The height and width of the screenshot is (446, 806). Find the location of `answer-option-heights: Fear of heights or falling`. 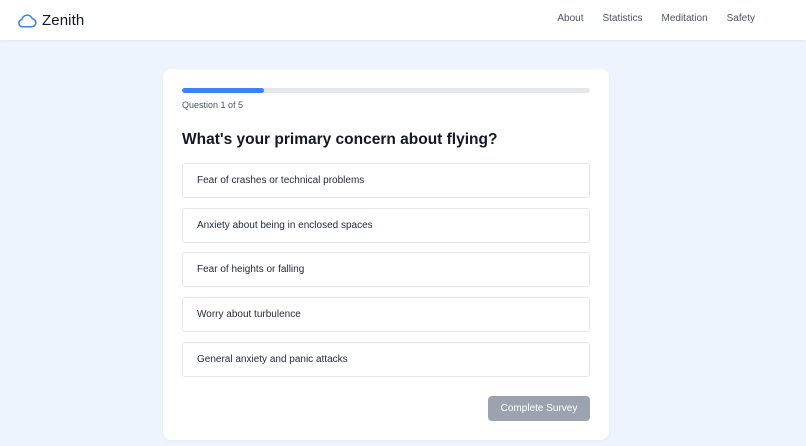

answer-option-heights: Fear of heights or falling is located at coordinates (386, 270).